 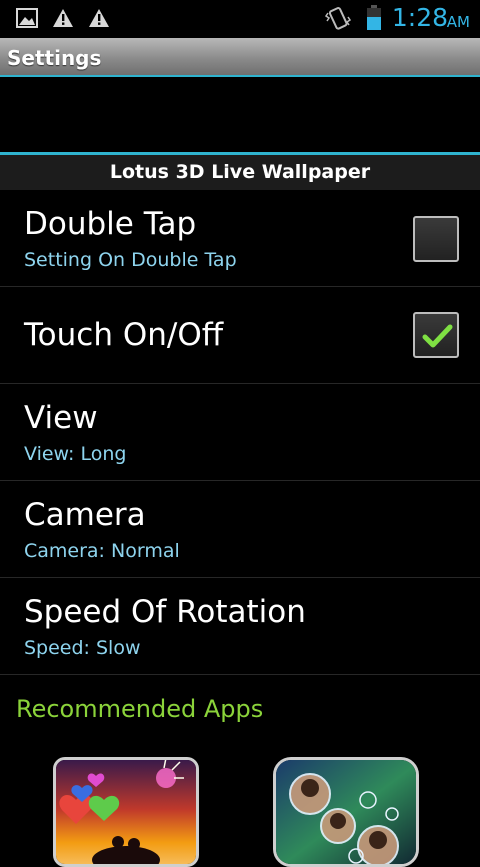 I want to click on pref-summary: View: Long, so click(x=75, y=454).